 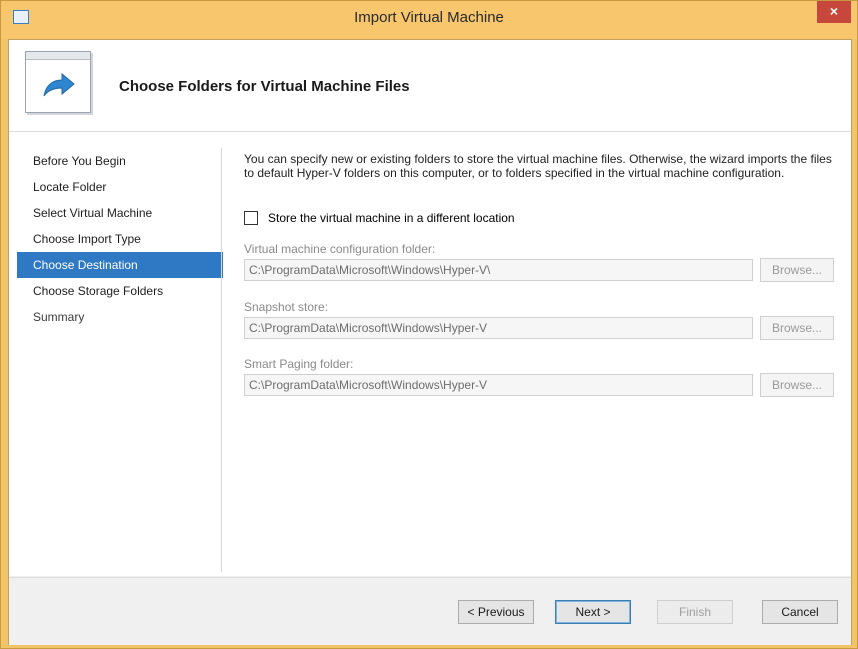 I want to click on smart-paging-field: C:\ProgramData\Microsoft\Windows\Hyper-V, so click(x=498, y=385).